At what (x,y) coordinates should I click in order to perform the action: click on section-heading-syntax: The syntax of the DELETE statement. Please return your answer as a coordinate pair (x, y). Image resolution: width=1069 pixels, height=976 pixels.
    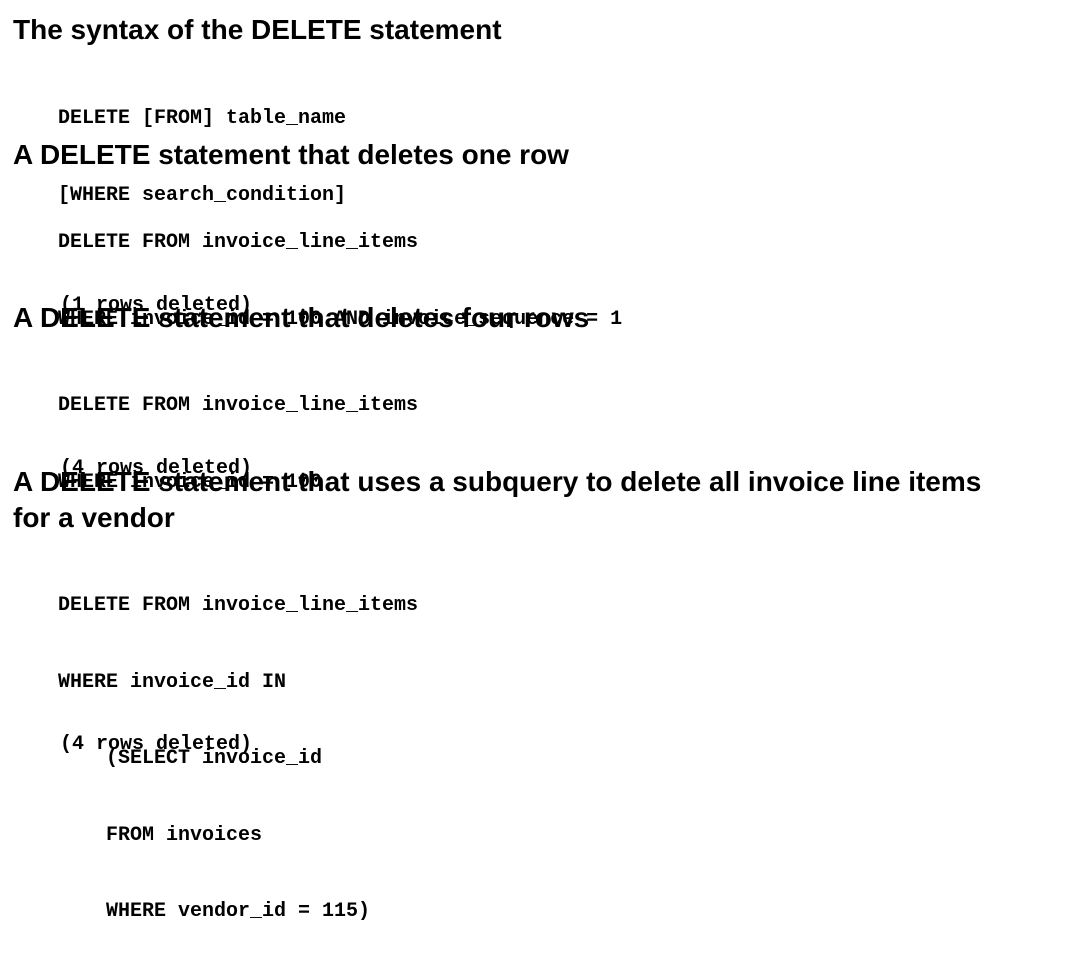
    Looking at the image, I should click on (257, 29).